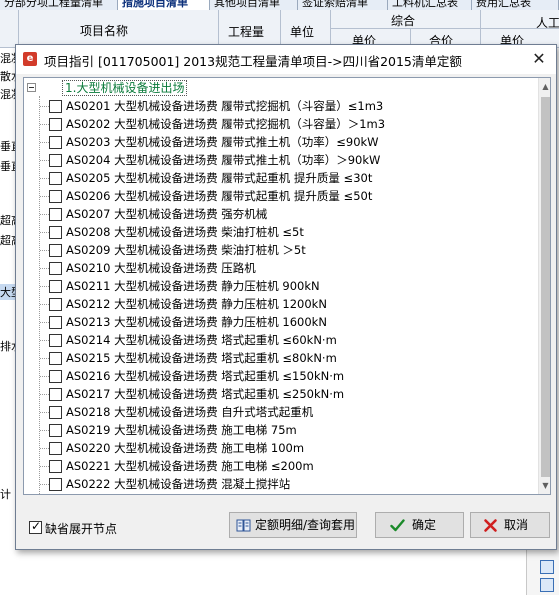  Describe the element at coordinates (224, 106) in the screenshot. I see `tree-item-label: AS0201 大型机械设备进场费 履带式挖掘机（斗容量）≤1m3` at that location.